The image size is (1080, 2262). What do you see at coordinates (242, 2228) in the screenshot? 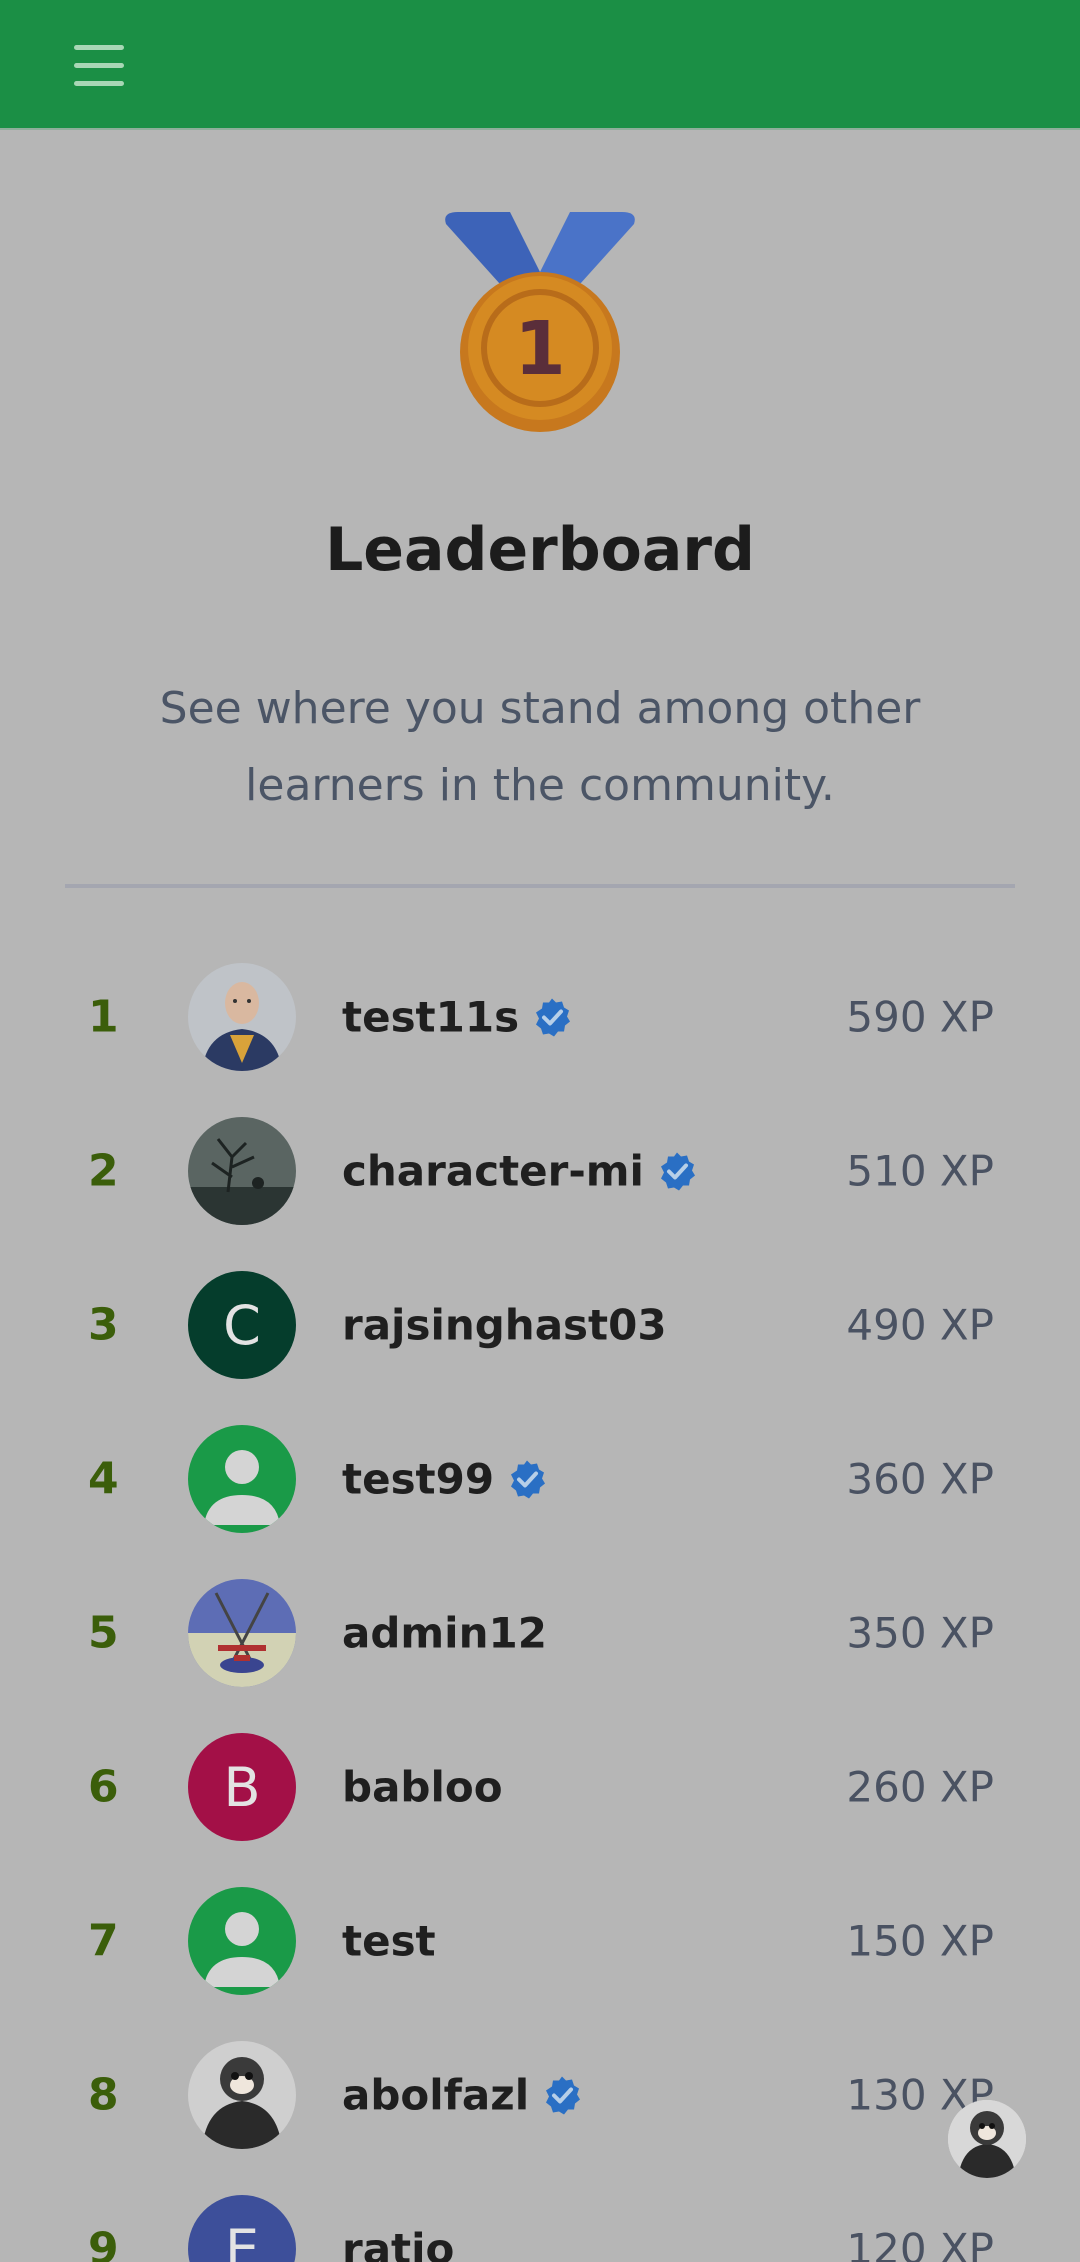
I see `letter-avatar: E` at bounding box center [242, 2228].